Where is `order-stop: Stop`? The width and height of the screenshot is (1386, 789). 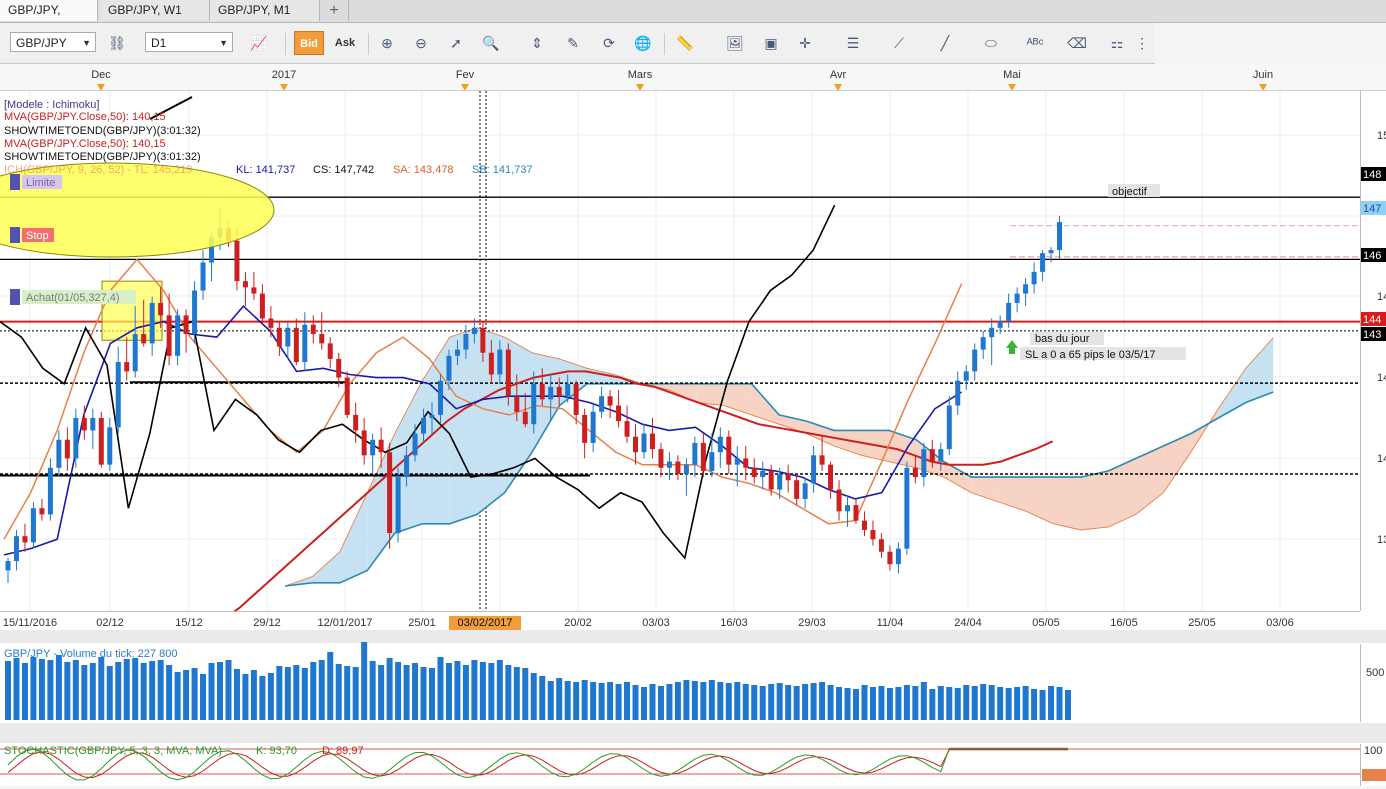
order-stop: Stop is located at coordinates (32, 235).